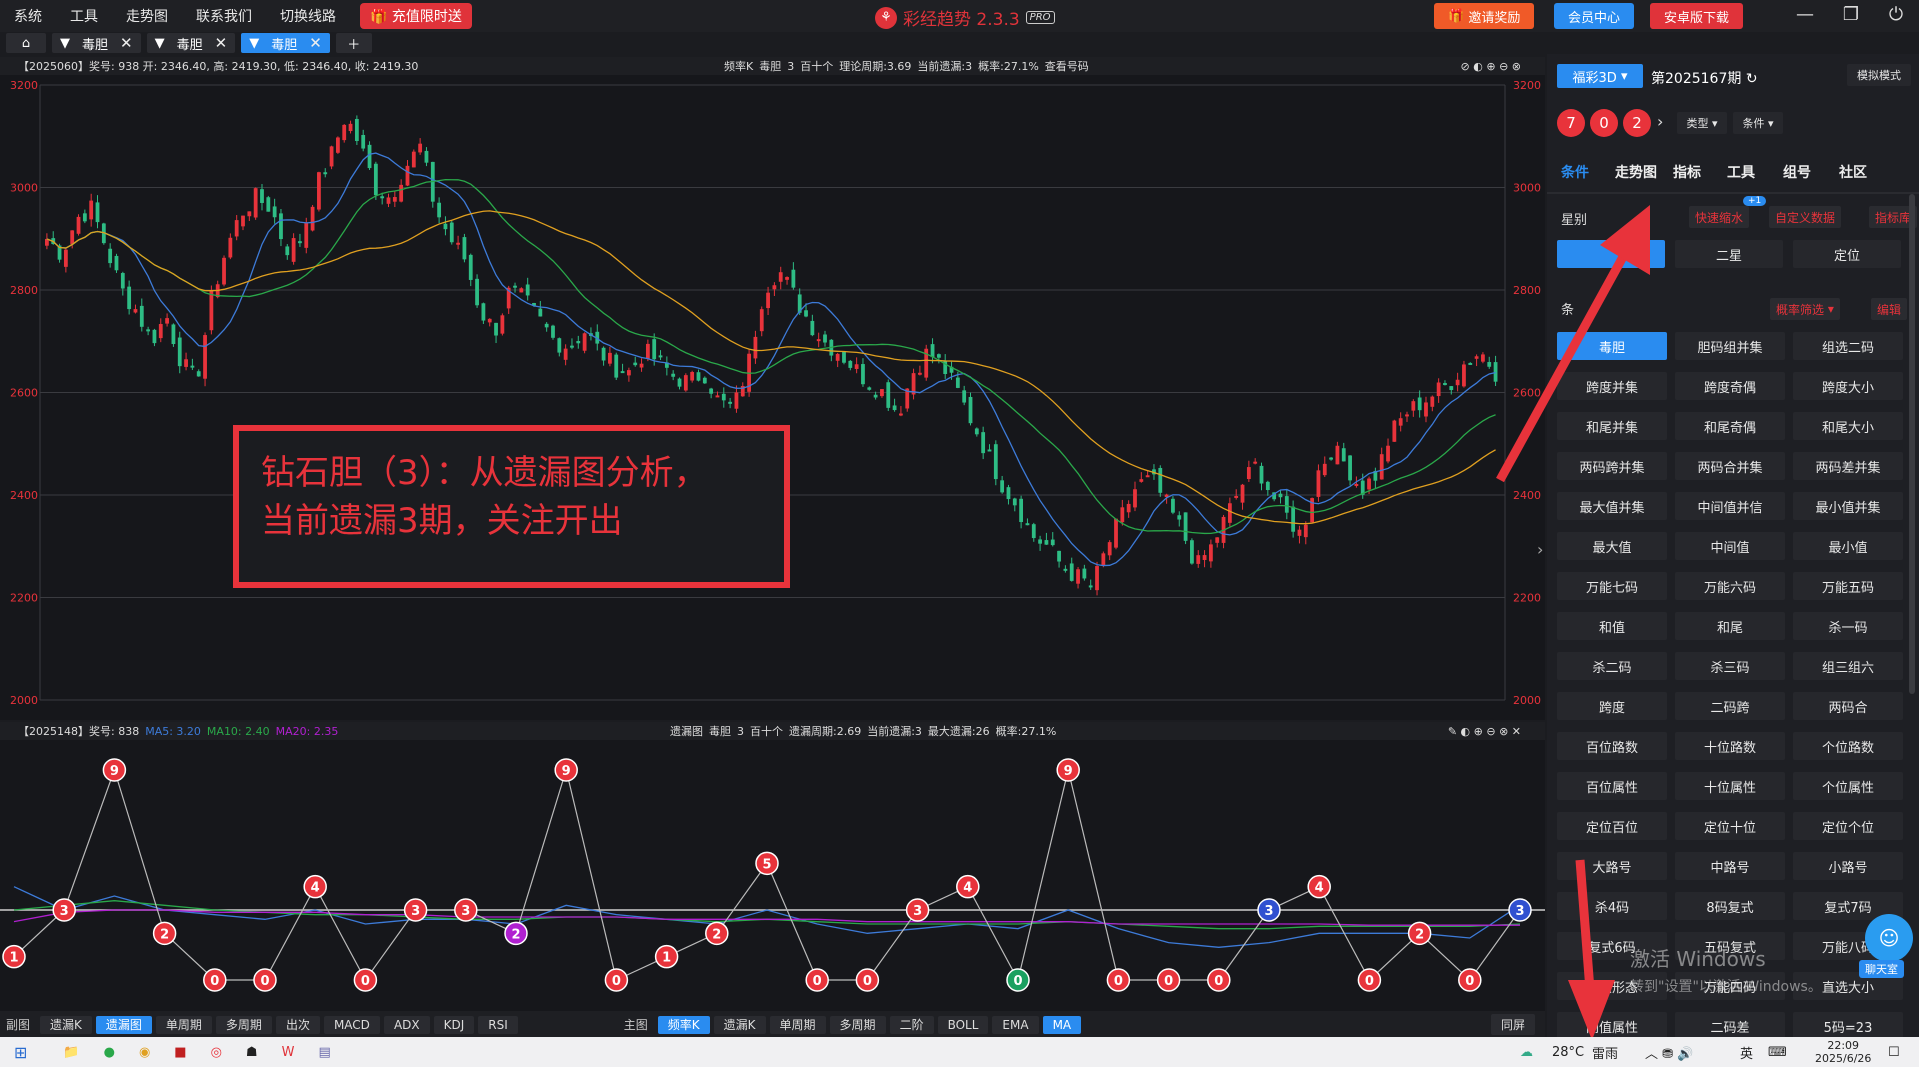  I want to click on sub-btn-7: KDJ, so click(454, 1024).